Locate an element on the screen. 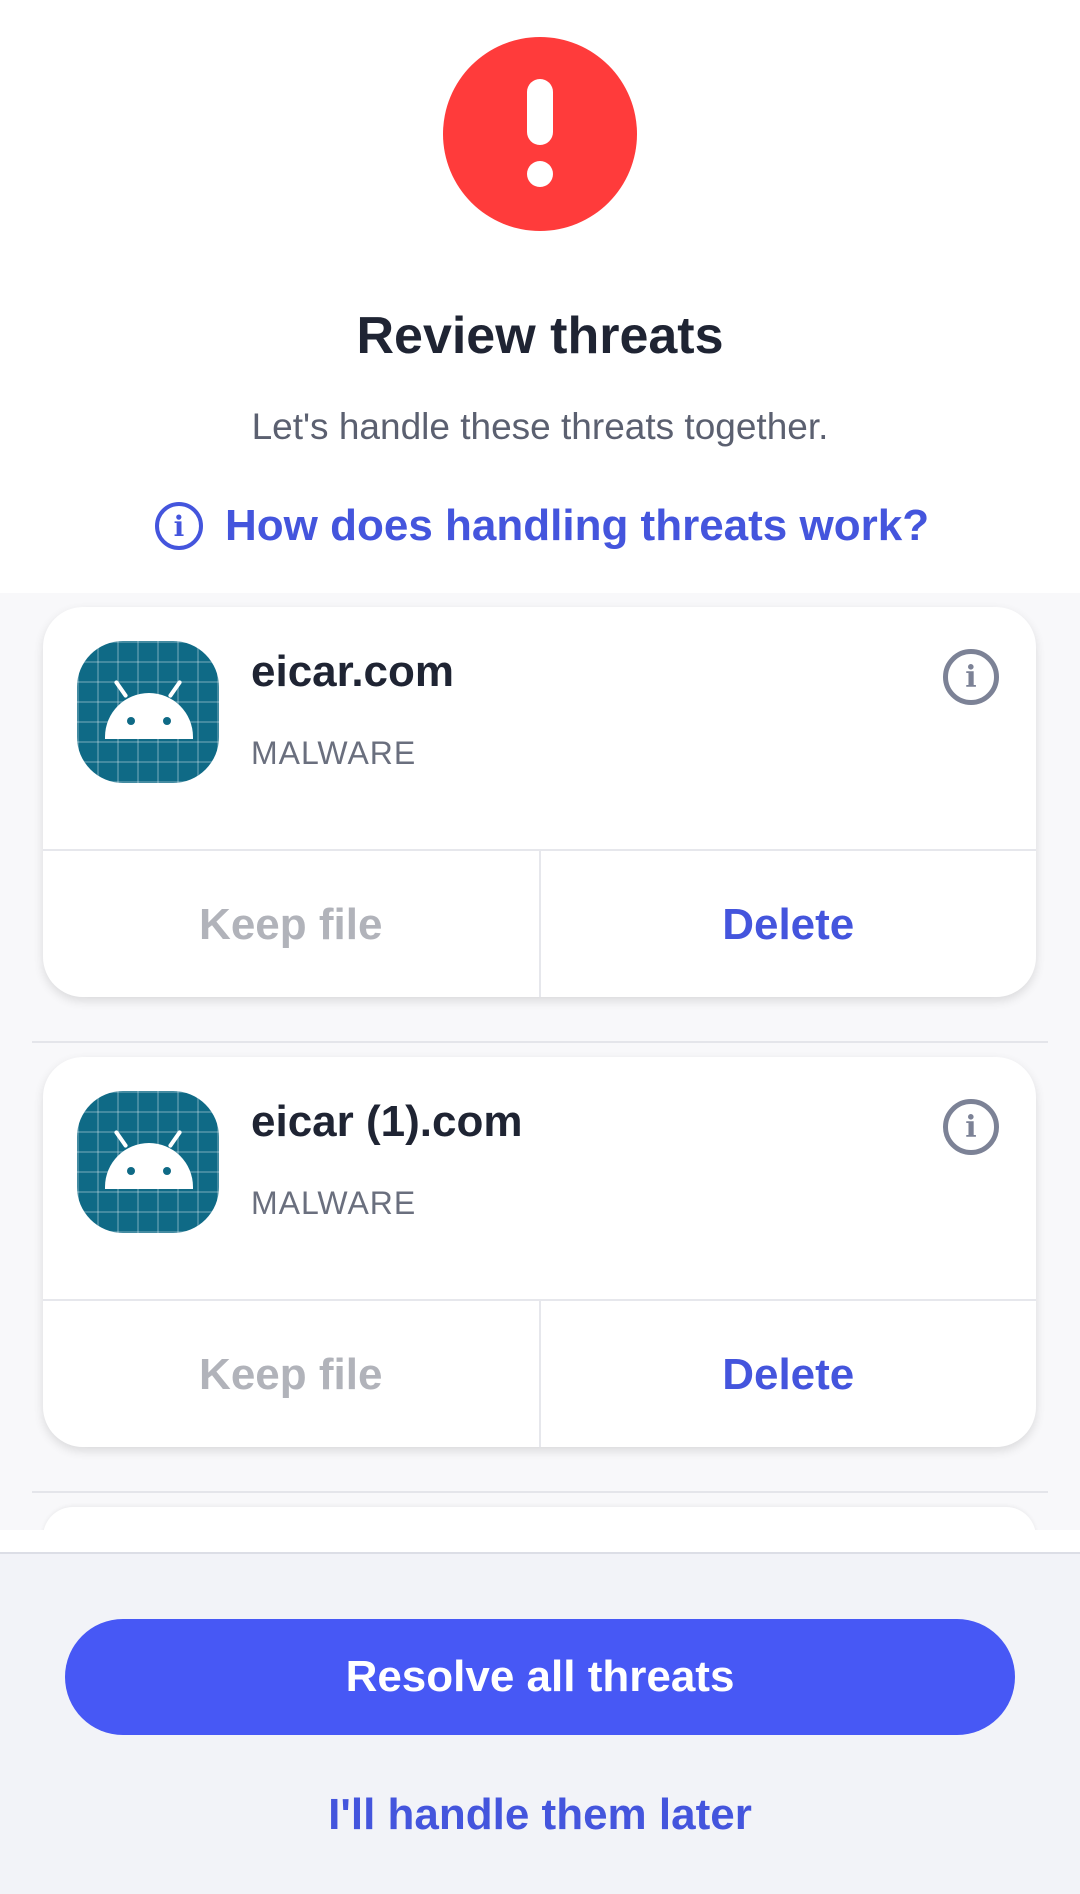 The height and width of the screenshot is (1894, 1080). alert-exclamation-icon is located at coordinates (540, 134).